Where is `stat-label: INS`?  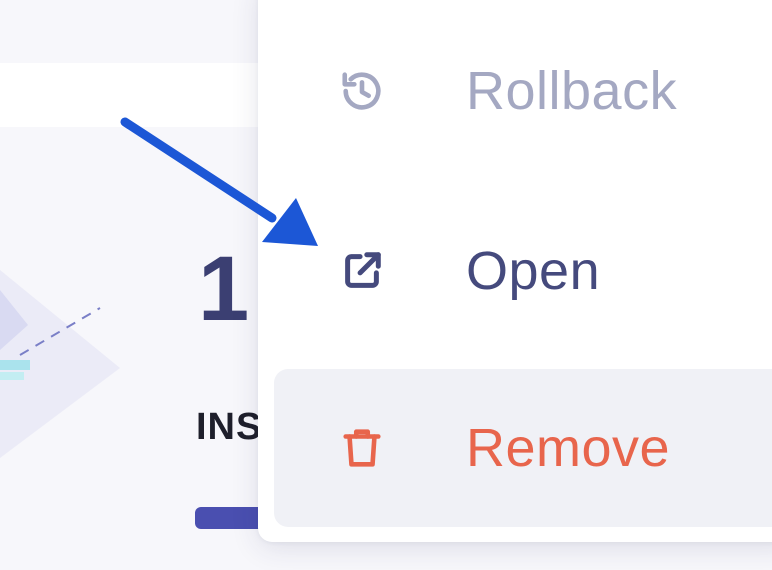 stat-label: INS is located at coordinates (229, 427).